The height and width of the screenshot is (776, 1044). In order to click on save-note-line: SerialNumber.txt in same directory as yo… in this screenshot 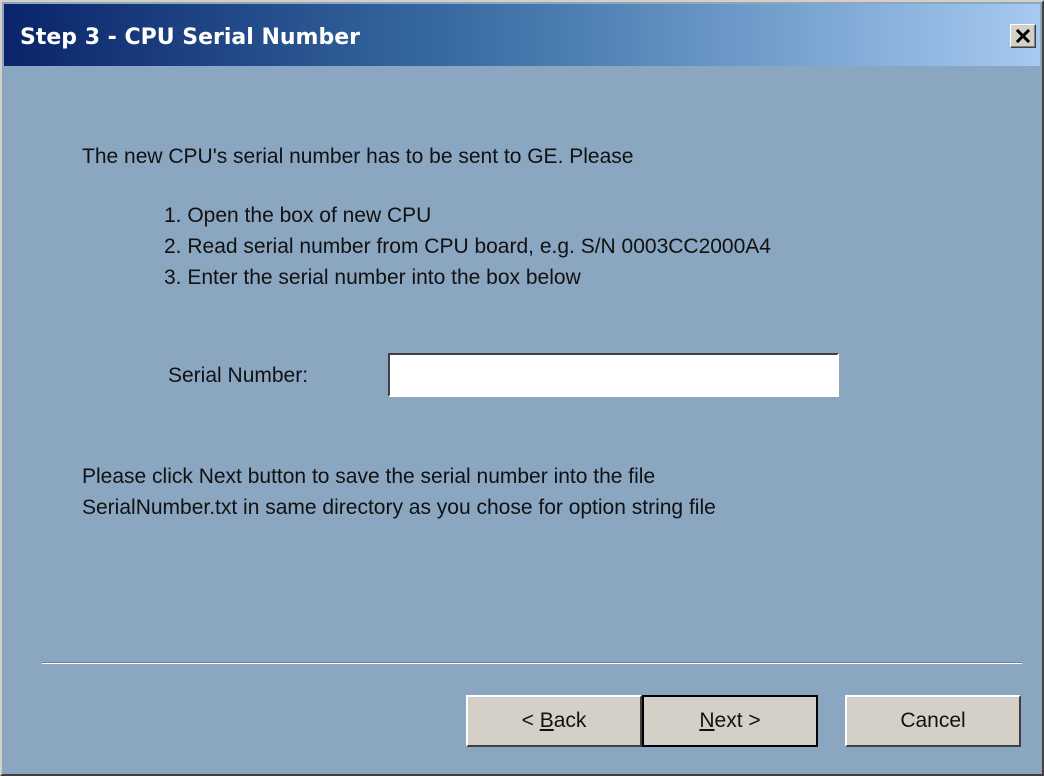, I will do `click(399, 507)`.